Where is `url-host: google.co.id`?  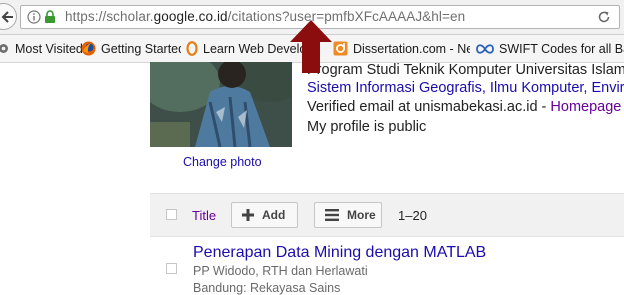 url-host: google.co.id is located at coordinates (190, 16).